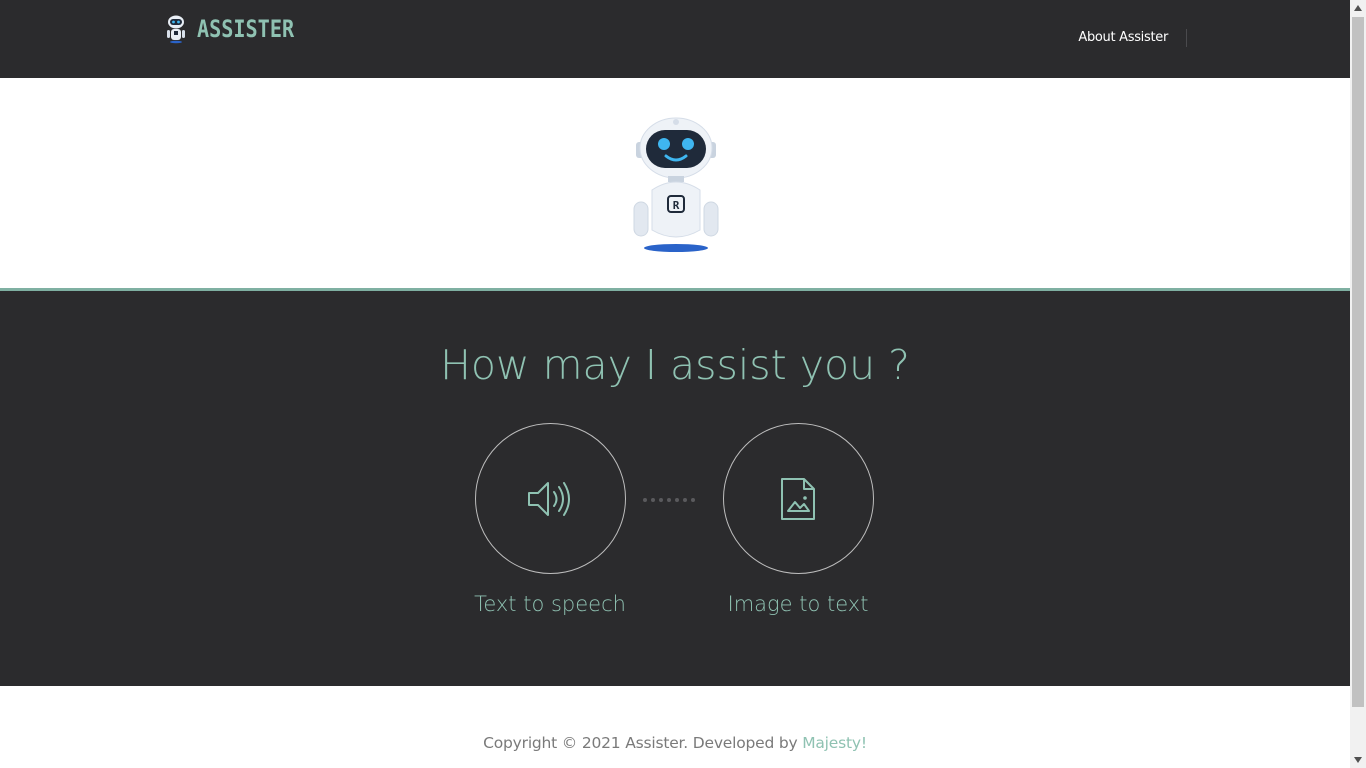  What do you see at coordinates (675, 365) in the screenshot?
I see `page-title: How may I assist you ?` at bounding box center [675, 365].